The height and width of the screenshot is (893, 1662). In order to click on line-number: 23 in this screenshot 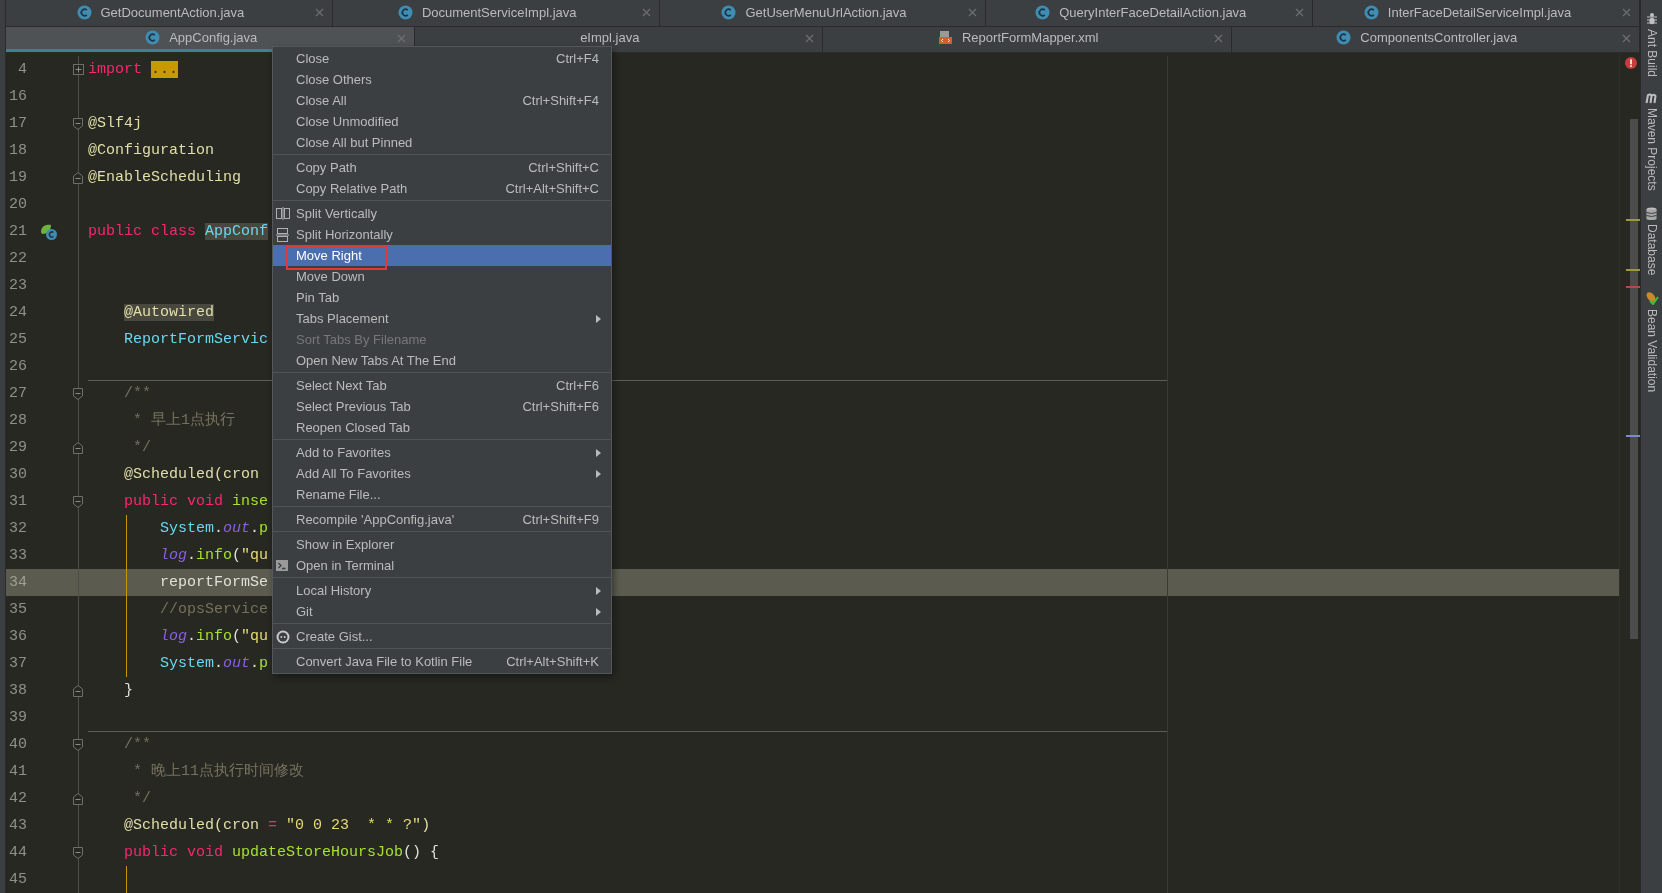, I will do `click(18, 286)`.